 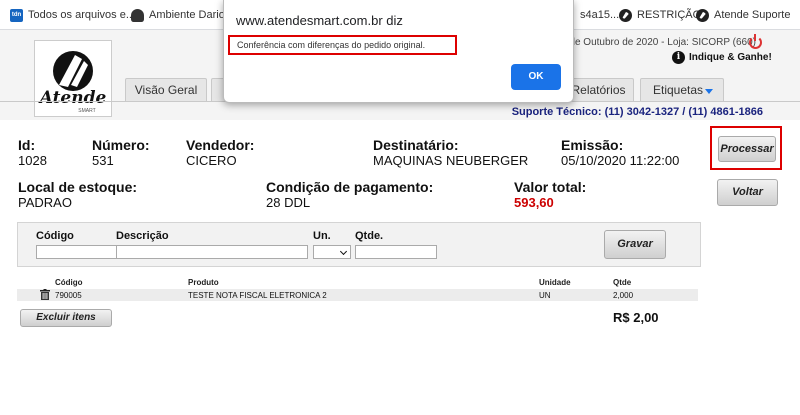 What do you see at coordinates (536, 77) in the screenshot?
I see `ok-button: OK` at bounding box center [536, 77].